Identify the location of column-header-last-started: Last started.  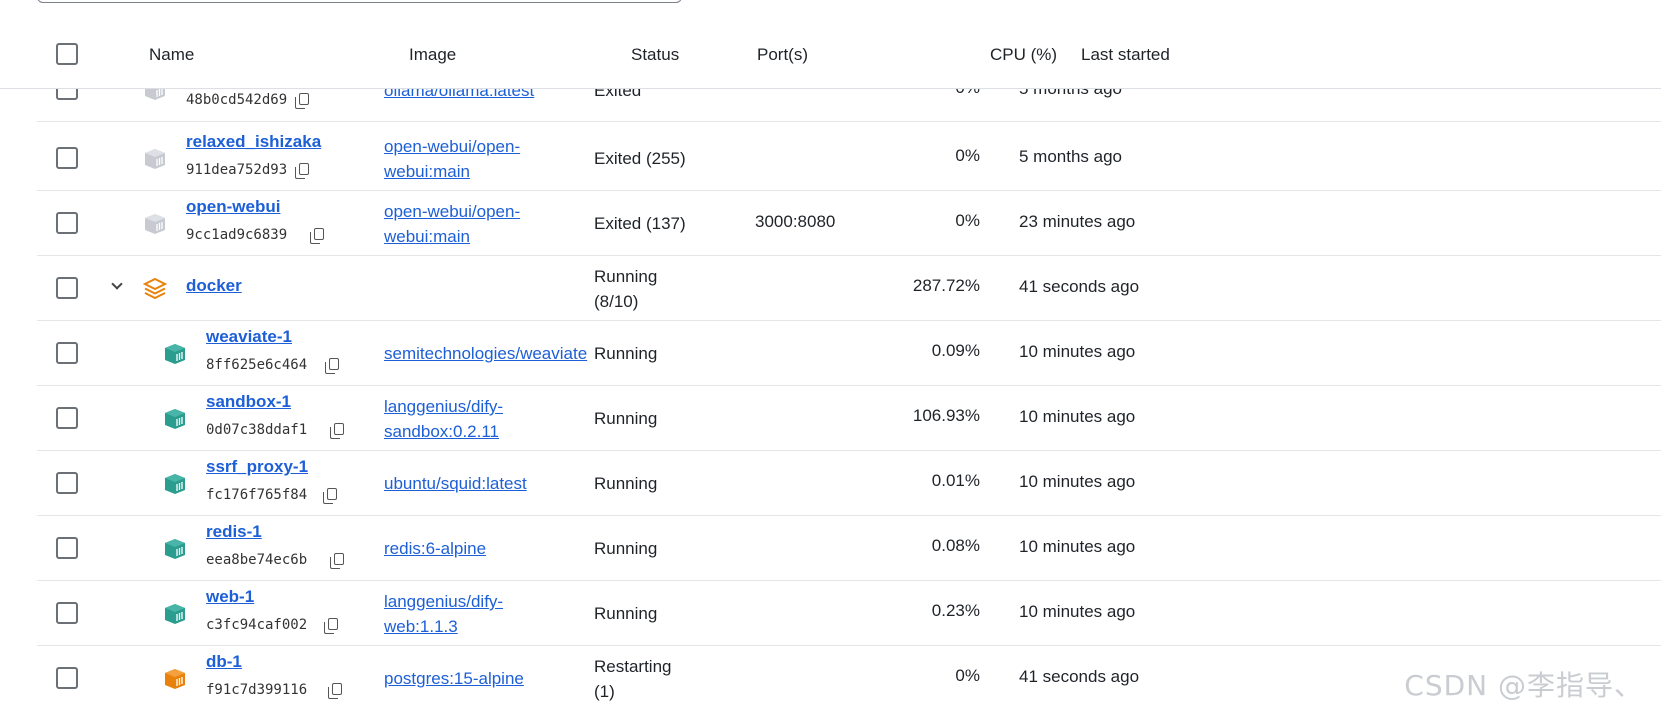
(1125, 55).